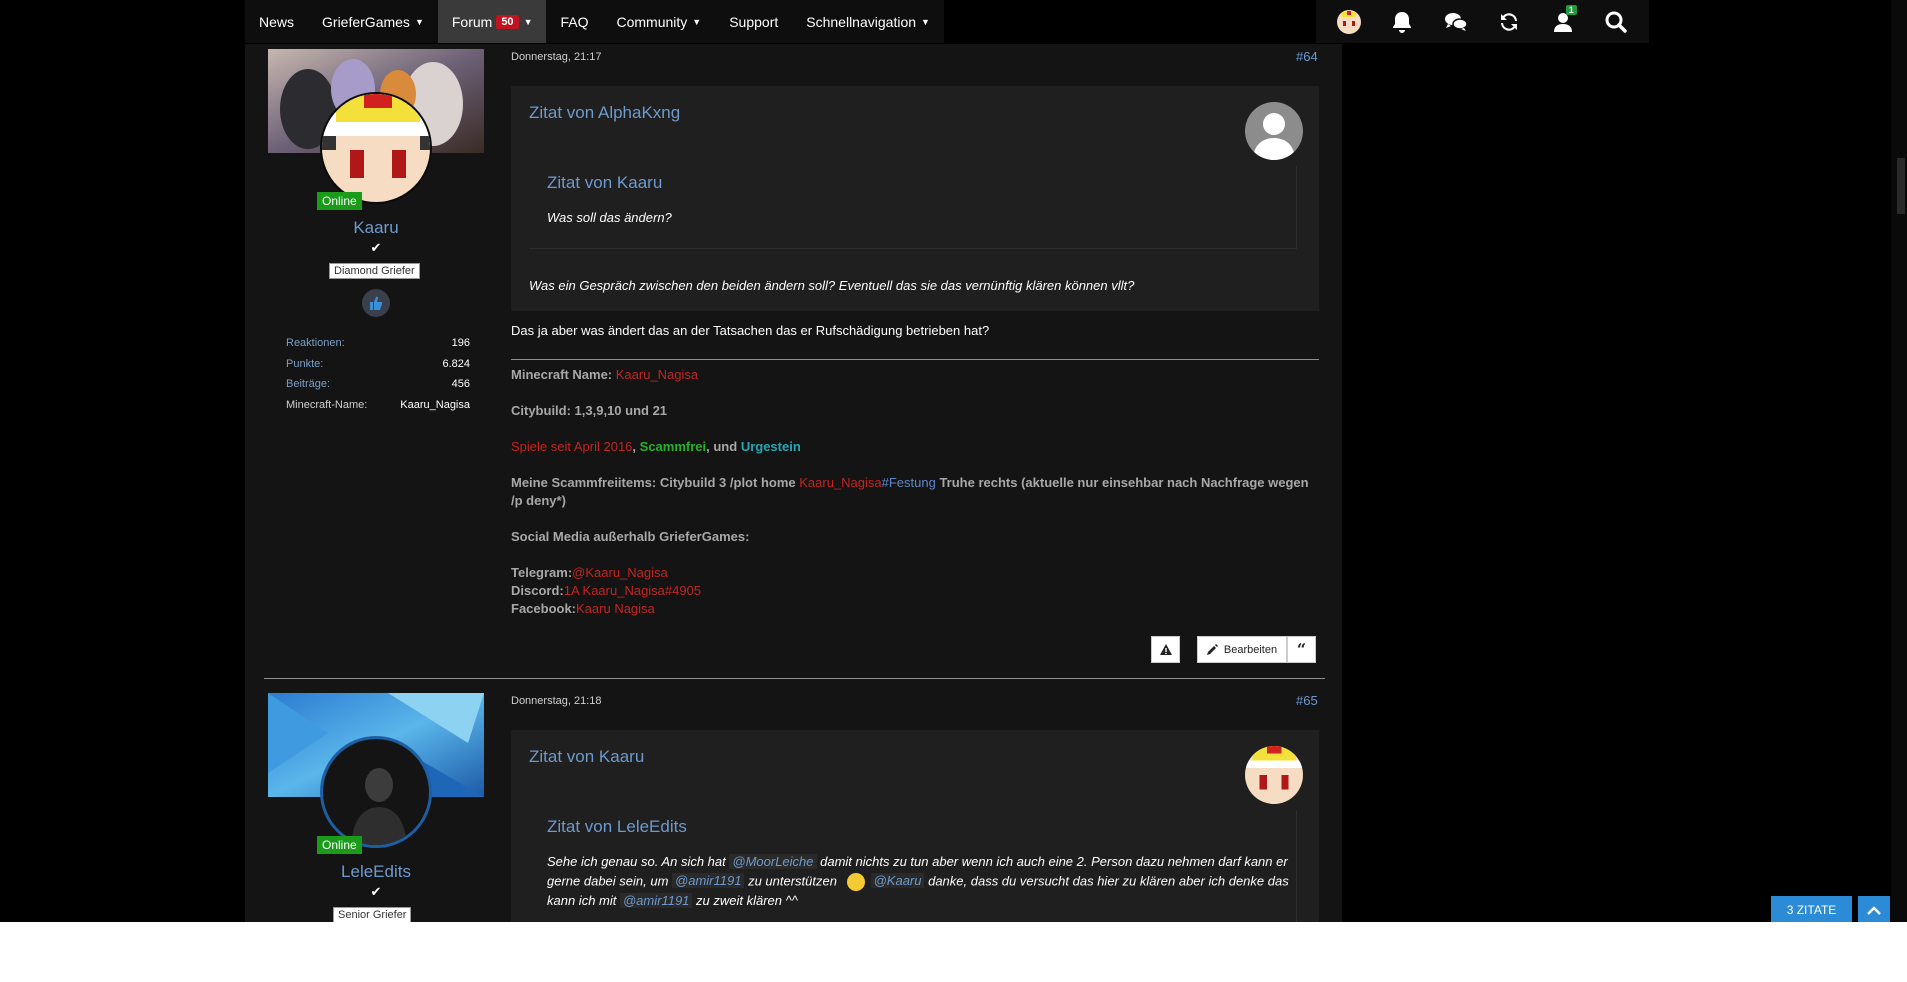  Describe the element at coordinates (472, 21) in the screenshot. I see `nav-forum-label: Forum` at that location.